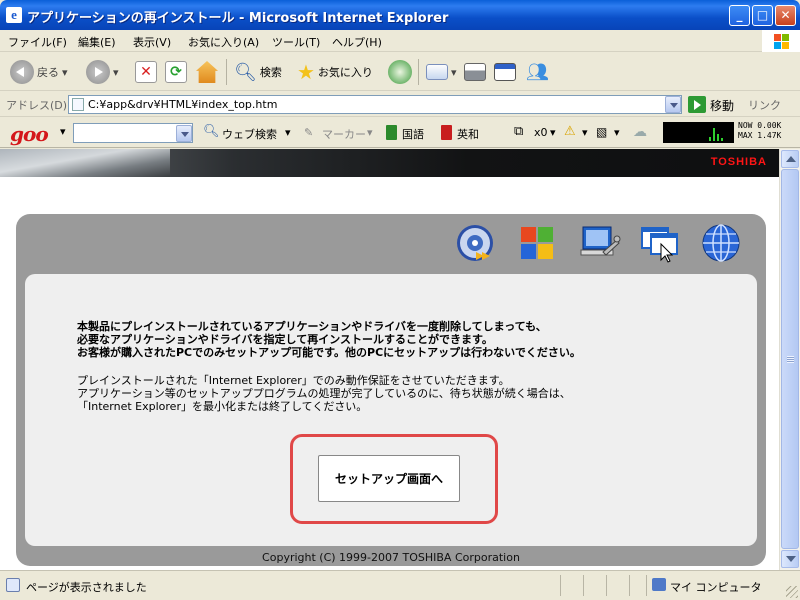  What do you see at coordinates (660, 243) in the screenshot?
I see `window-cursor-icon` at bounding box center [660, 243].